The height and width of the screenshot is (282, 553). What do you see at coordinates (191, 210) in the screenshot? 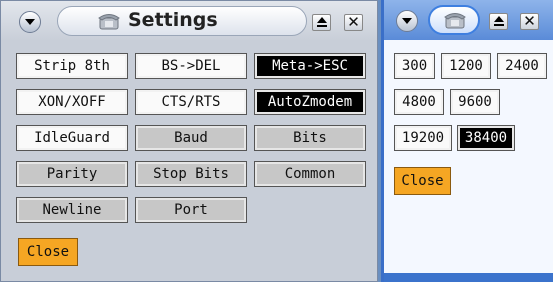
I see `port-button: Port` at bounding box center [191, 210].